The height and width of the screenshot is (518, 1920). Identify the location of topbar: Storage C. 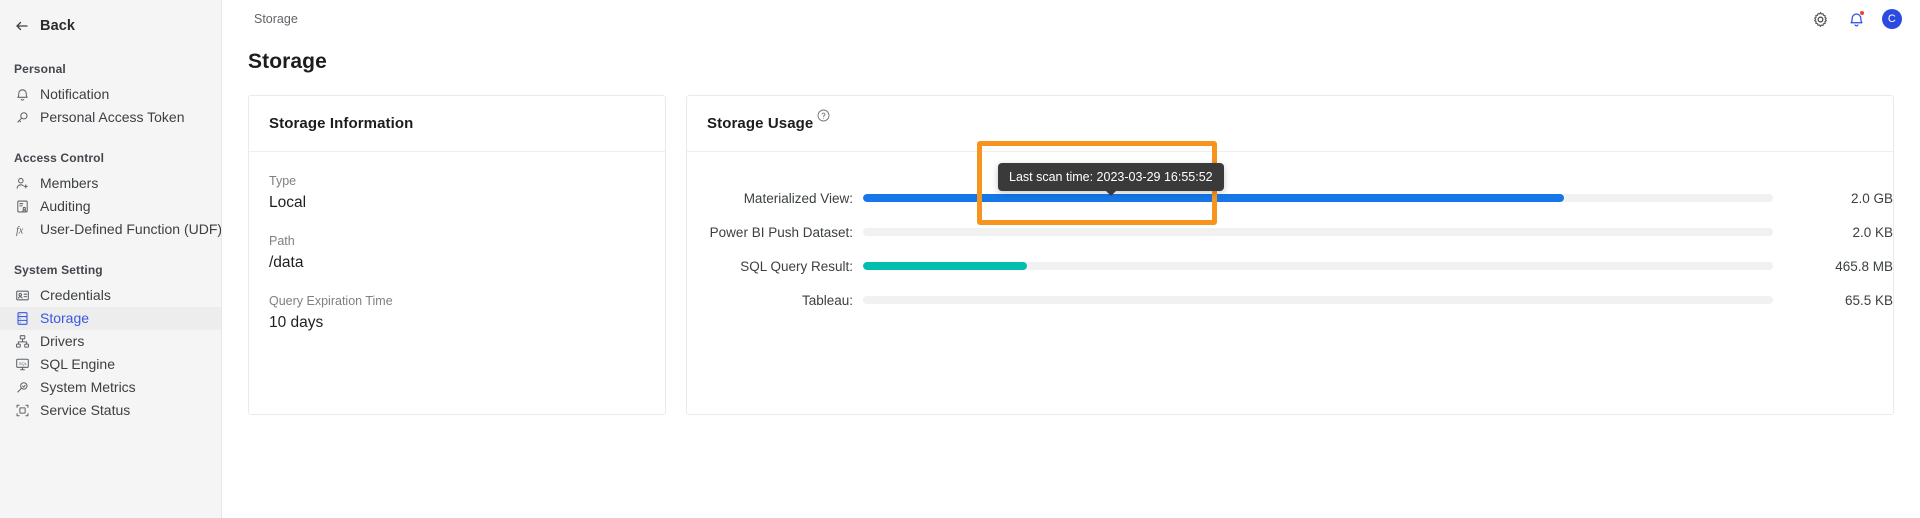
(1071, 19).